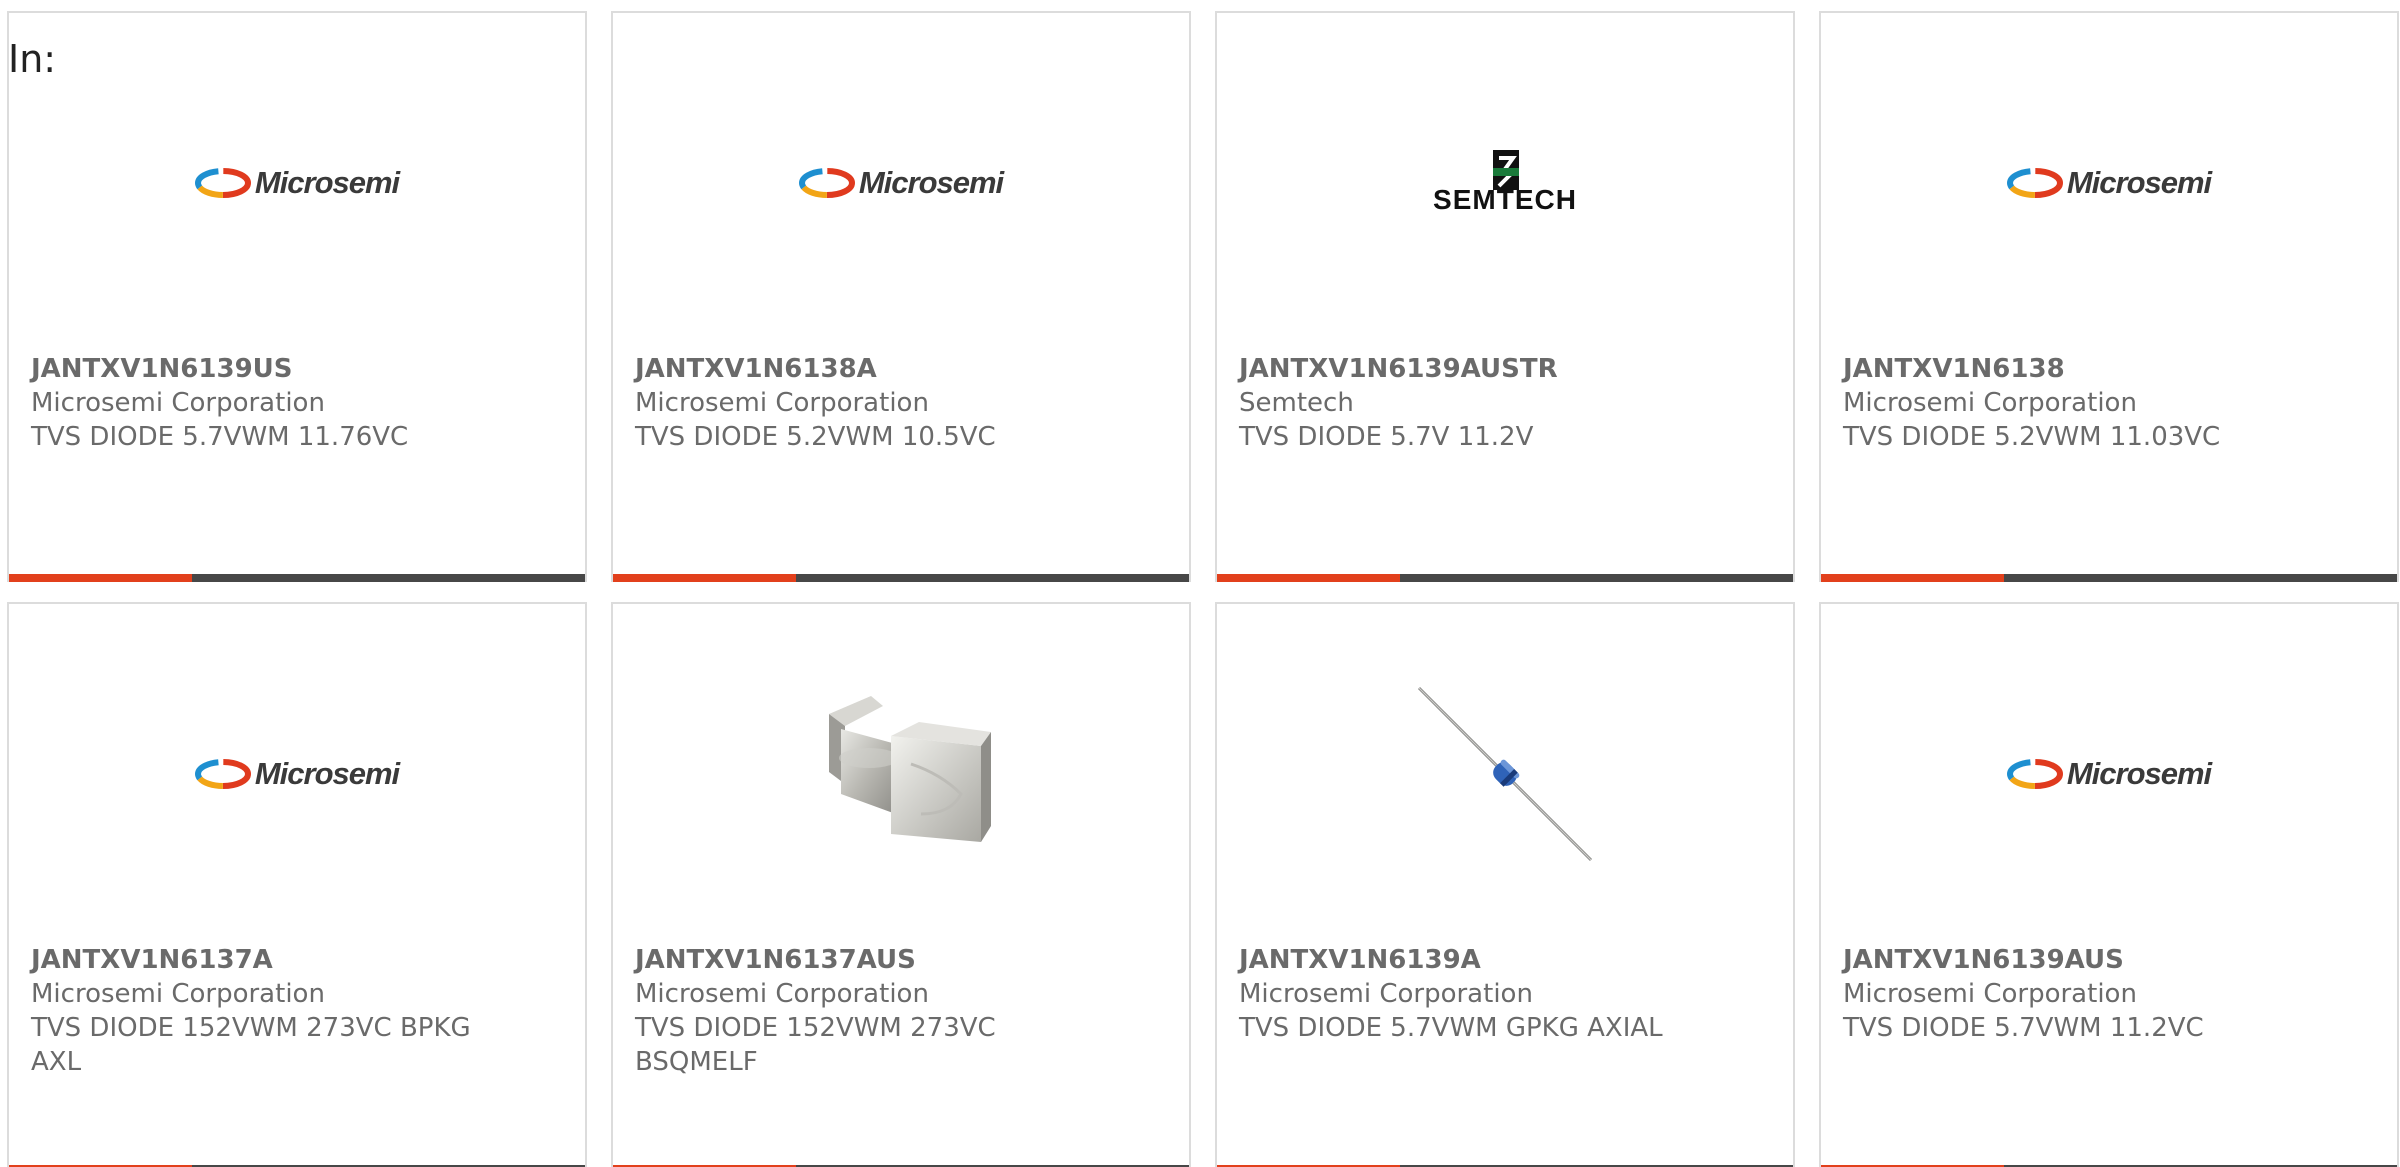 The image size is (2400, 1167). What do you see at coordinates (2109, 369) in the screenshot?
I see `part-number-link: JANTXV1N6138` at bounding box center [2109, 369].